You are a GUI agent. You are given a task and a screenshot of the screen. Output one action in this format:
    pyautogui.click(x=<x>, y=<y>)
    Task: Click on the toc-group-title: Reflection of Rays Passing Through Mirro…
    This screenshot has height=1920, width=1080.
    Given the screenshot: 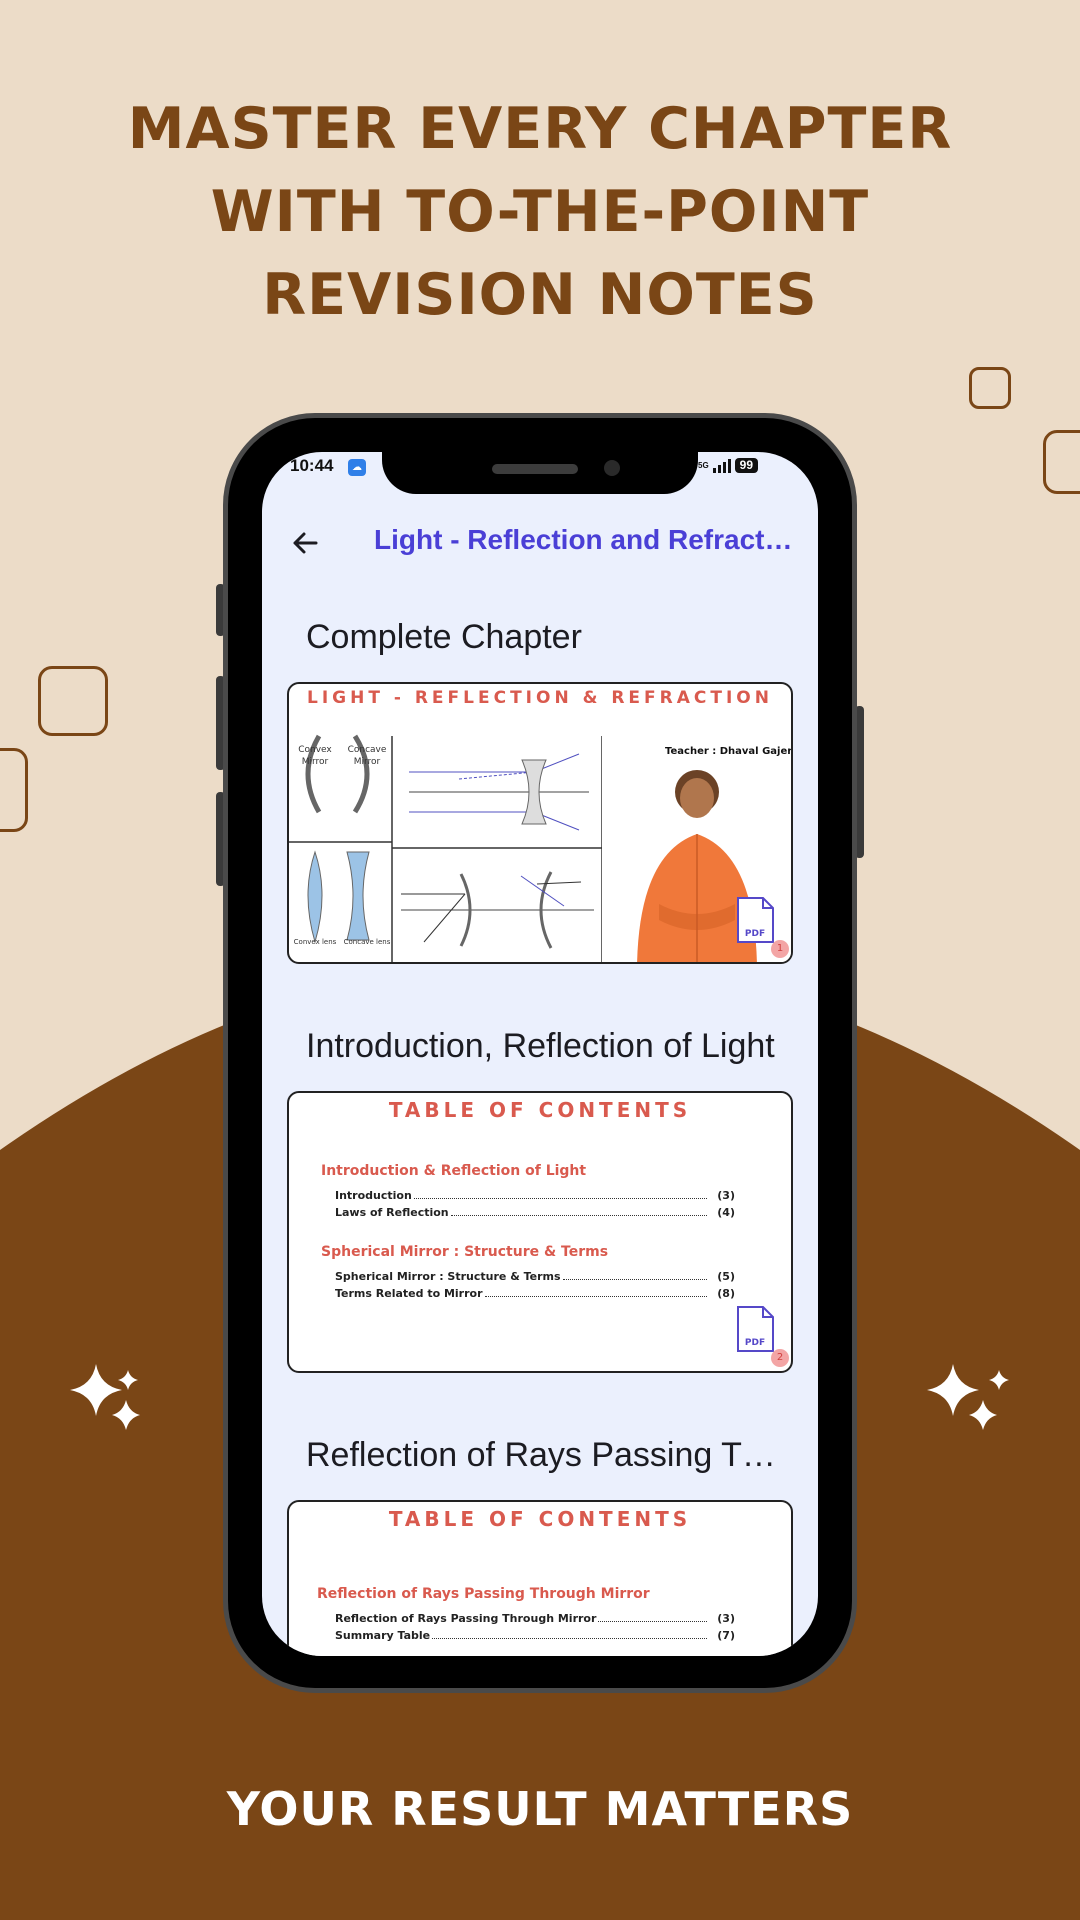 What is the action you would take?
    pyautogui.click(x=483, y=1594)
    